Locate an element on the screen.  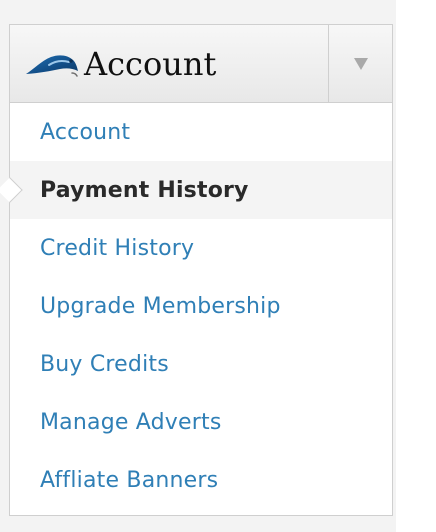
chevron-down-icon is located at coordinates (360, 63).